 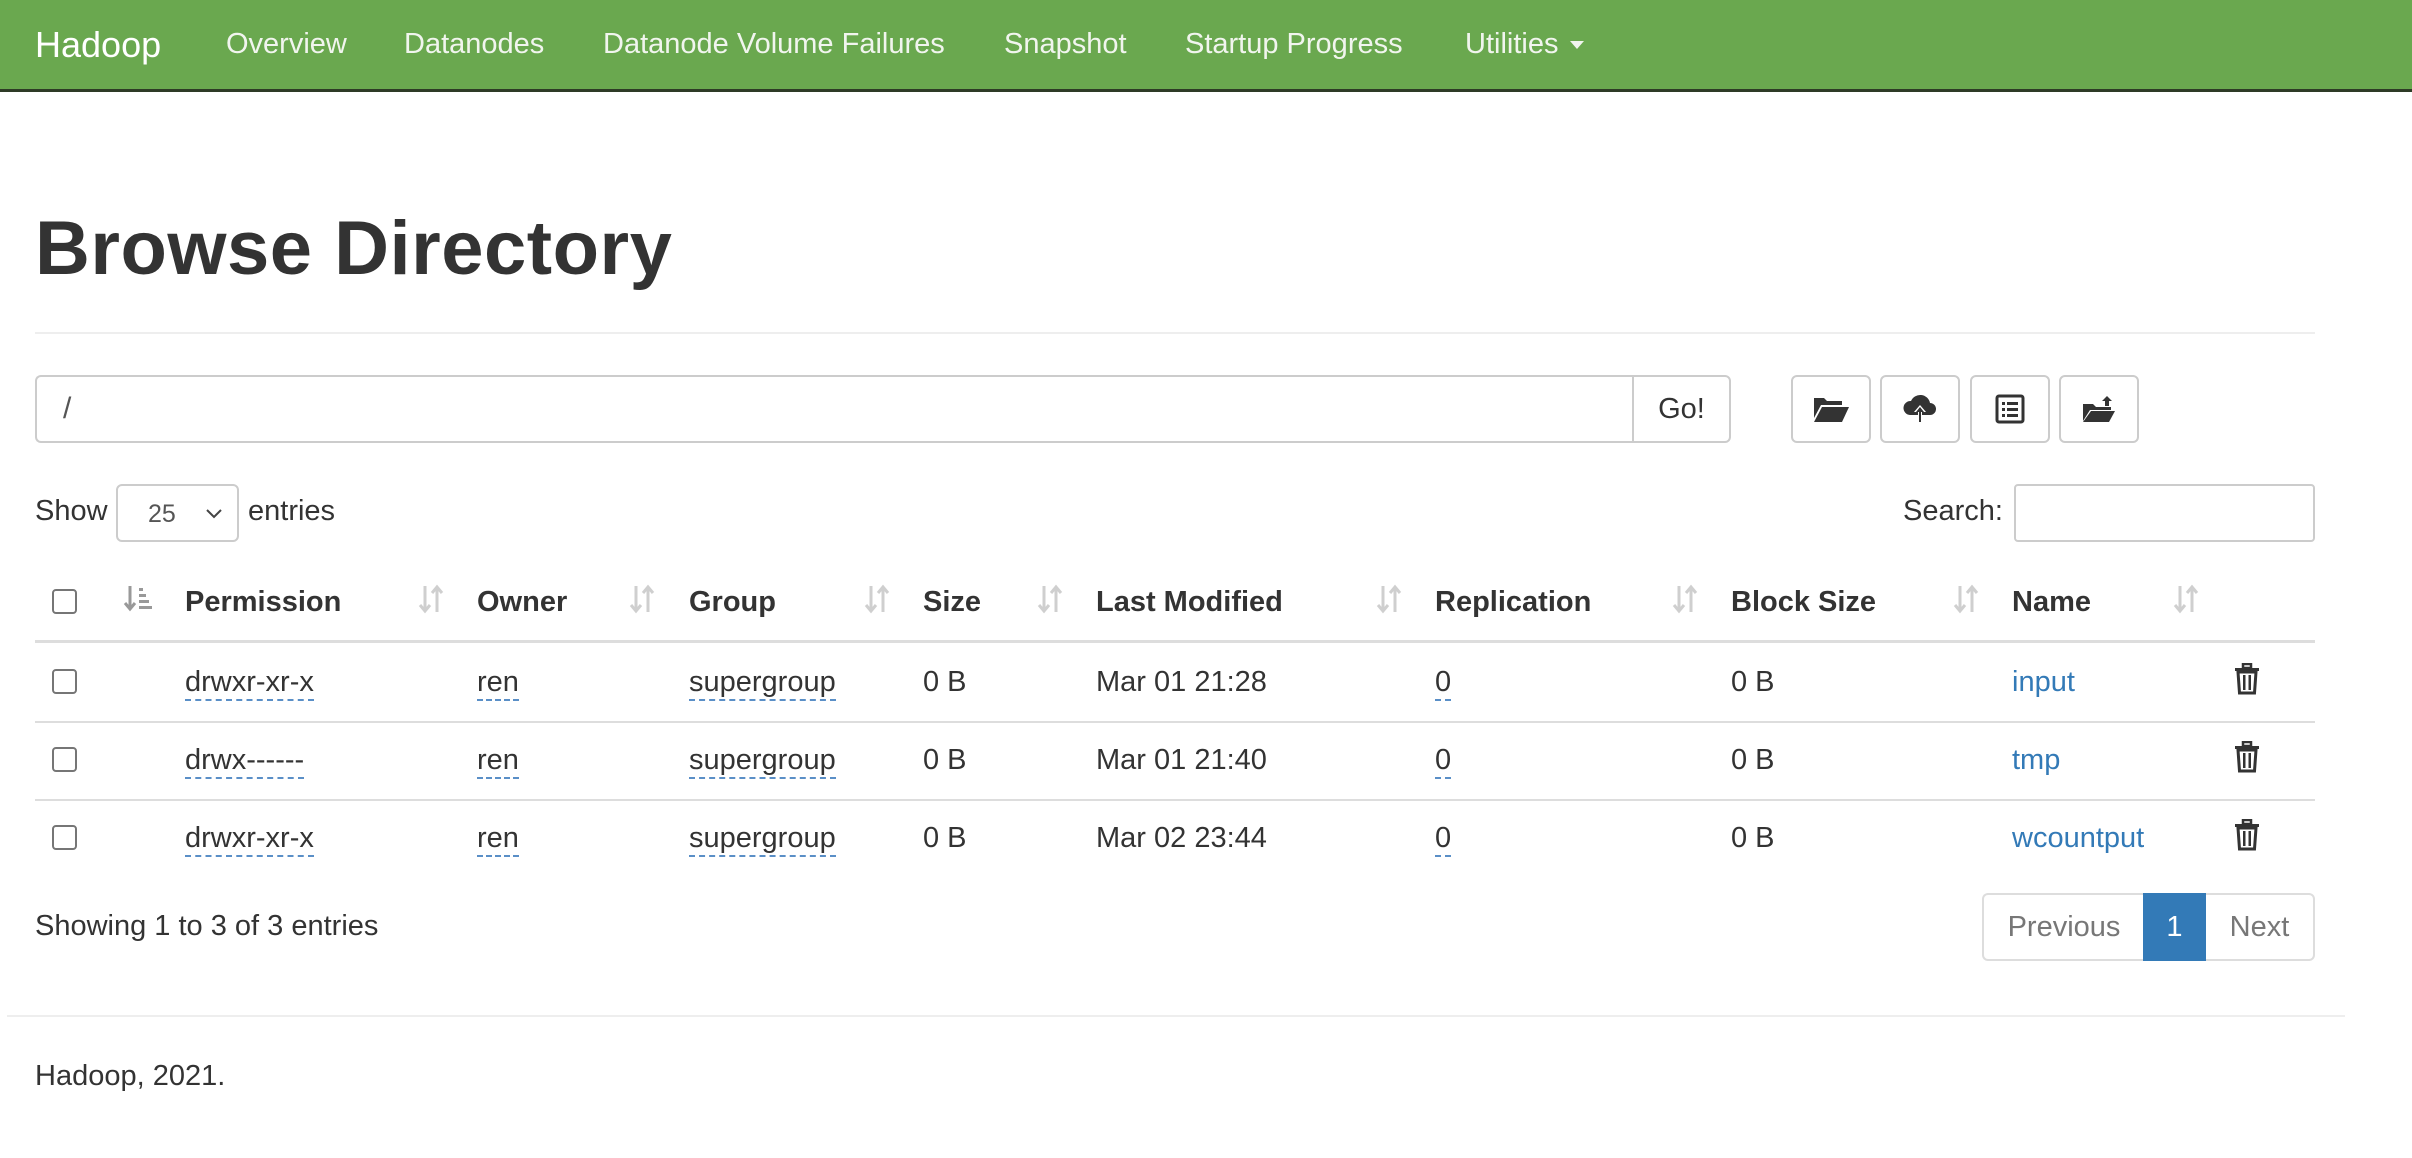 I want to click on col-header-owner: Owner, so click(x=522, y=602).